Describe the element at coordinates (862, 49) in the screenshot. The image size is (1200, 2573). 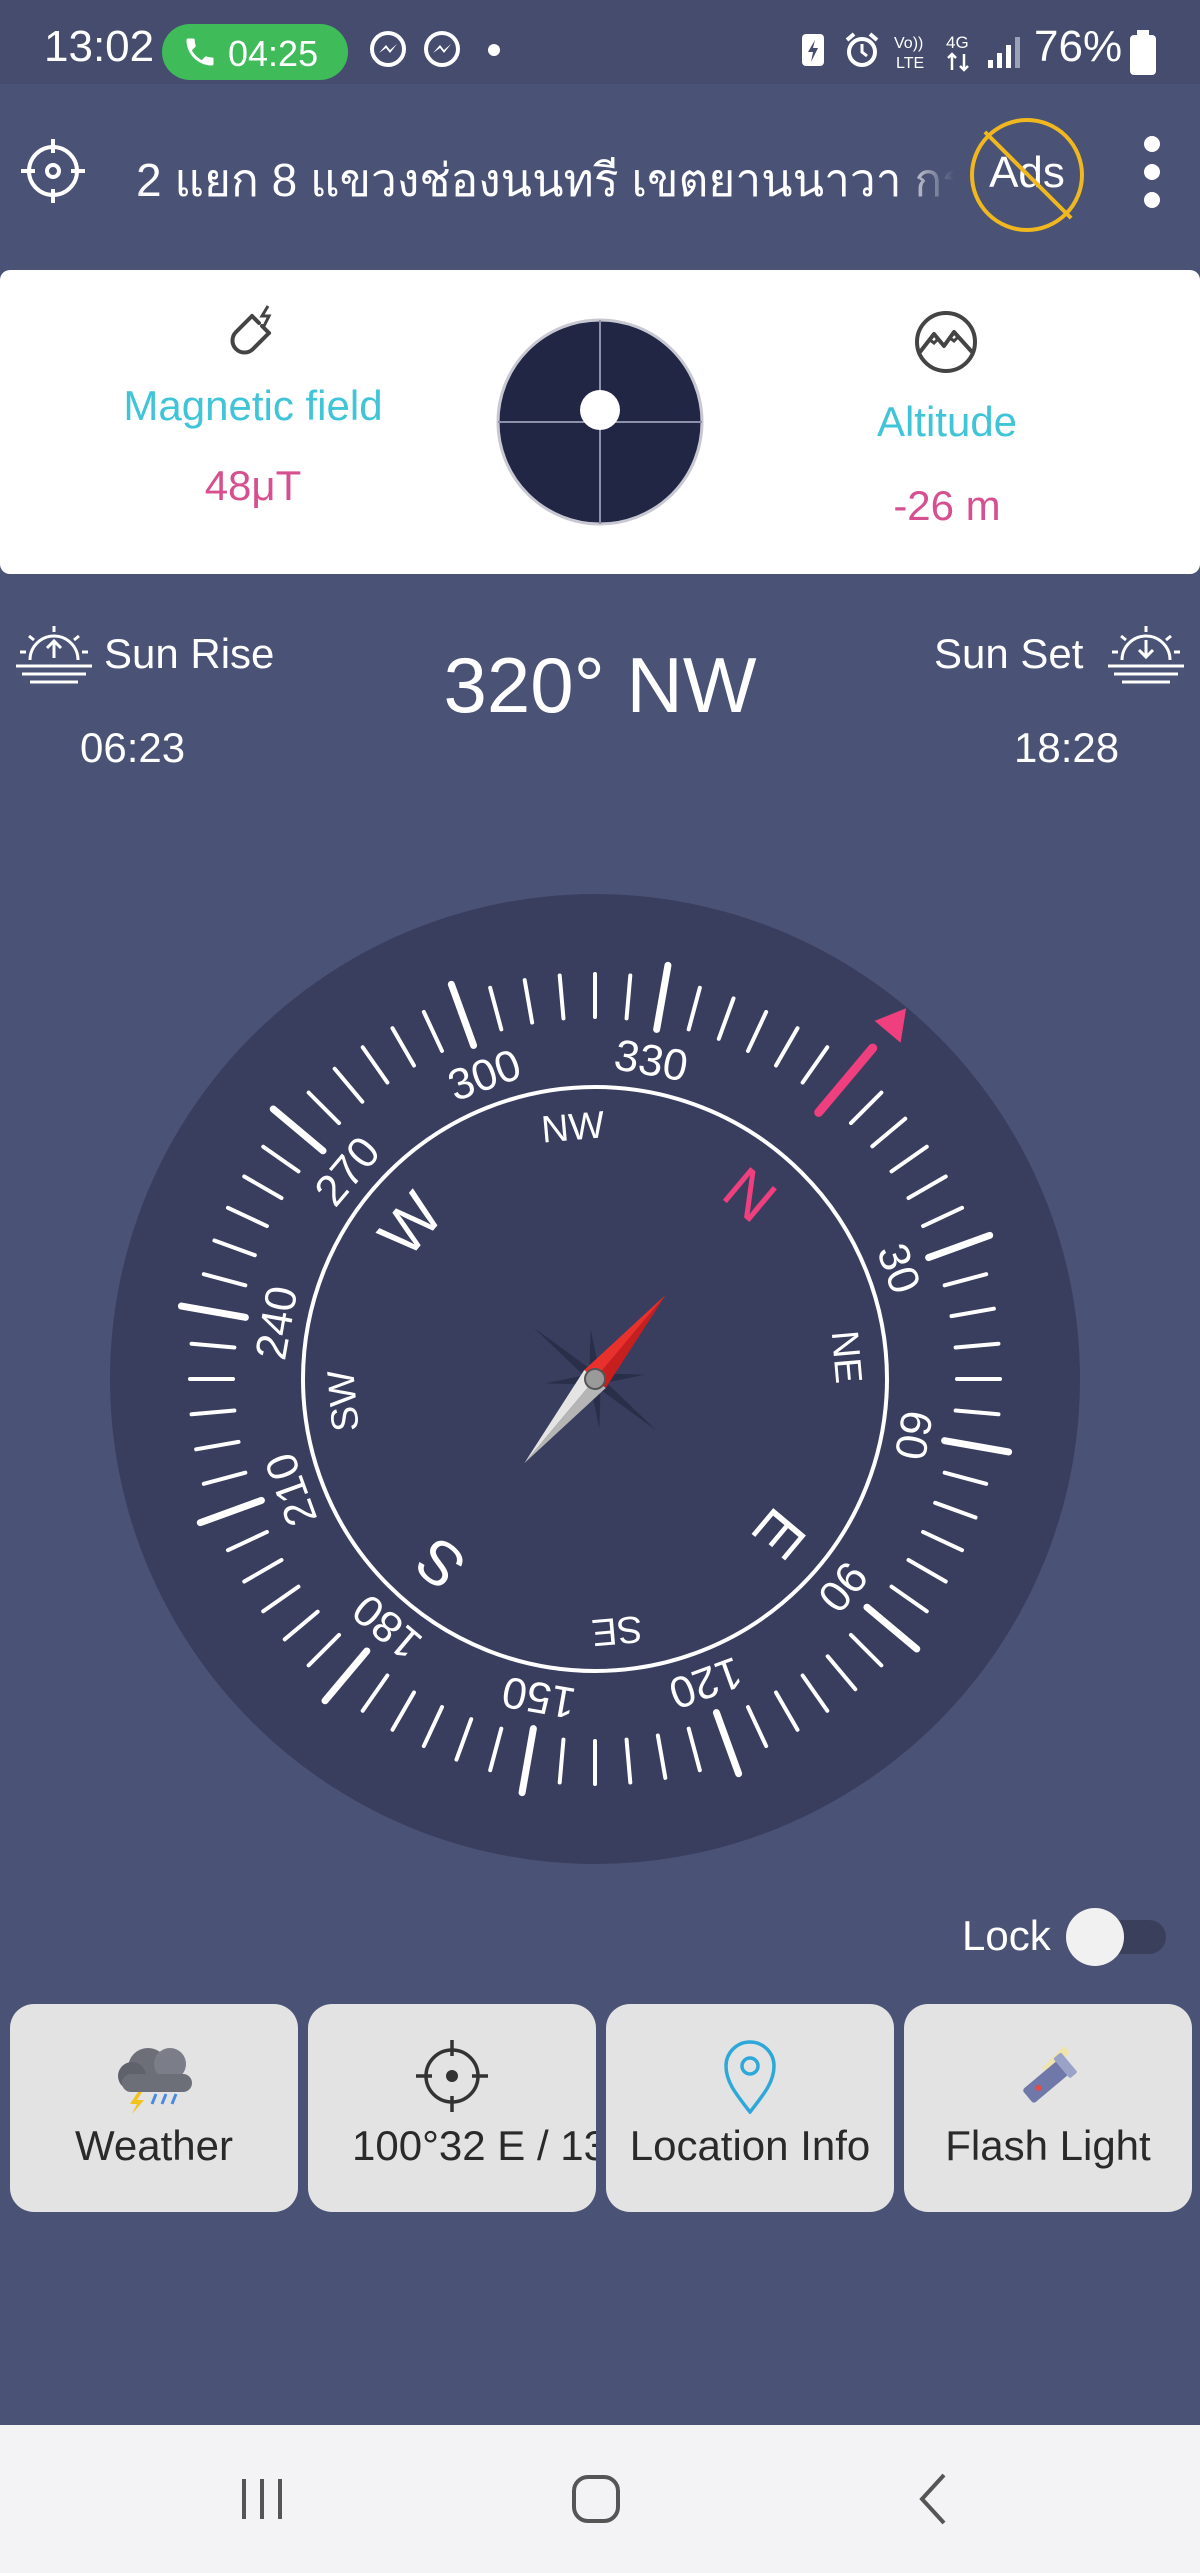
I see `alarm-icon` at that location.